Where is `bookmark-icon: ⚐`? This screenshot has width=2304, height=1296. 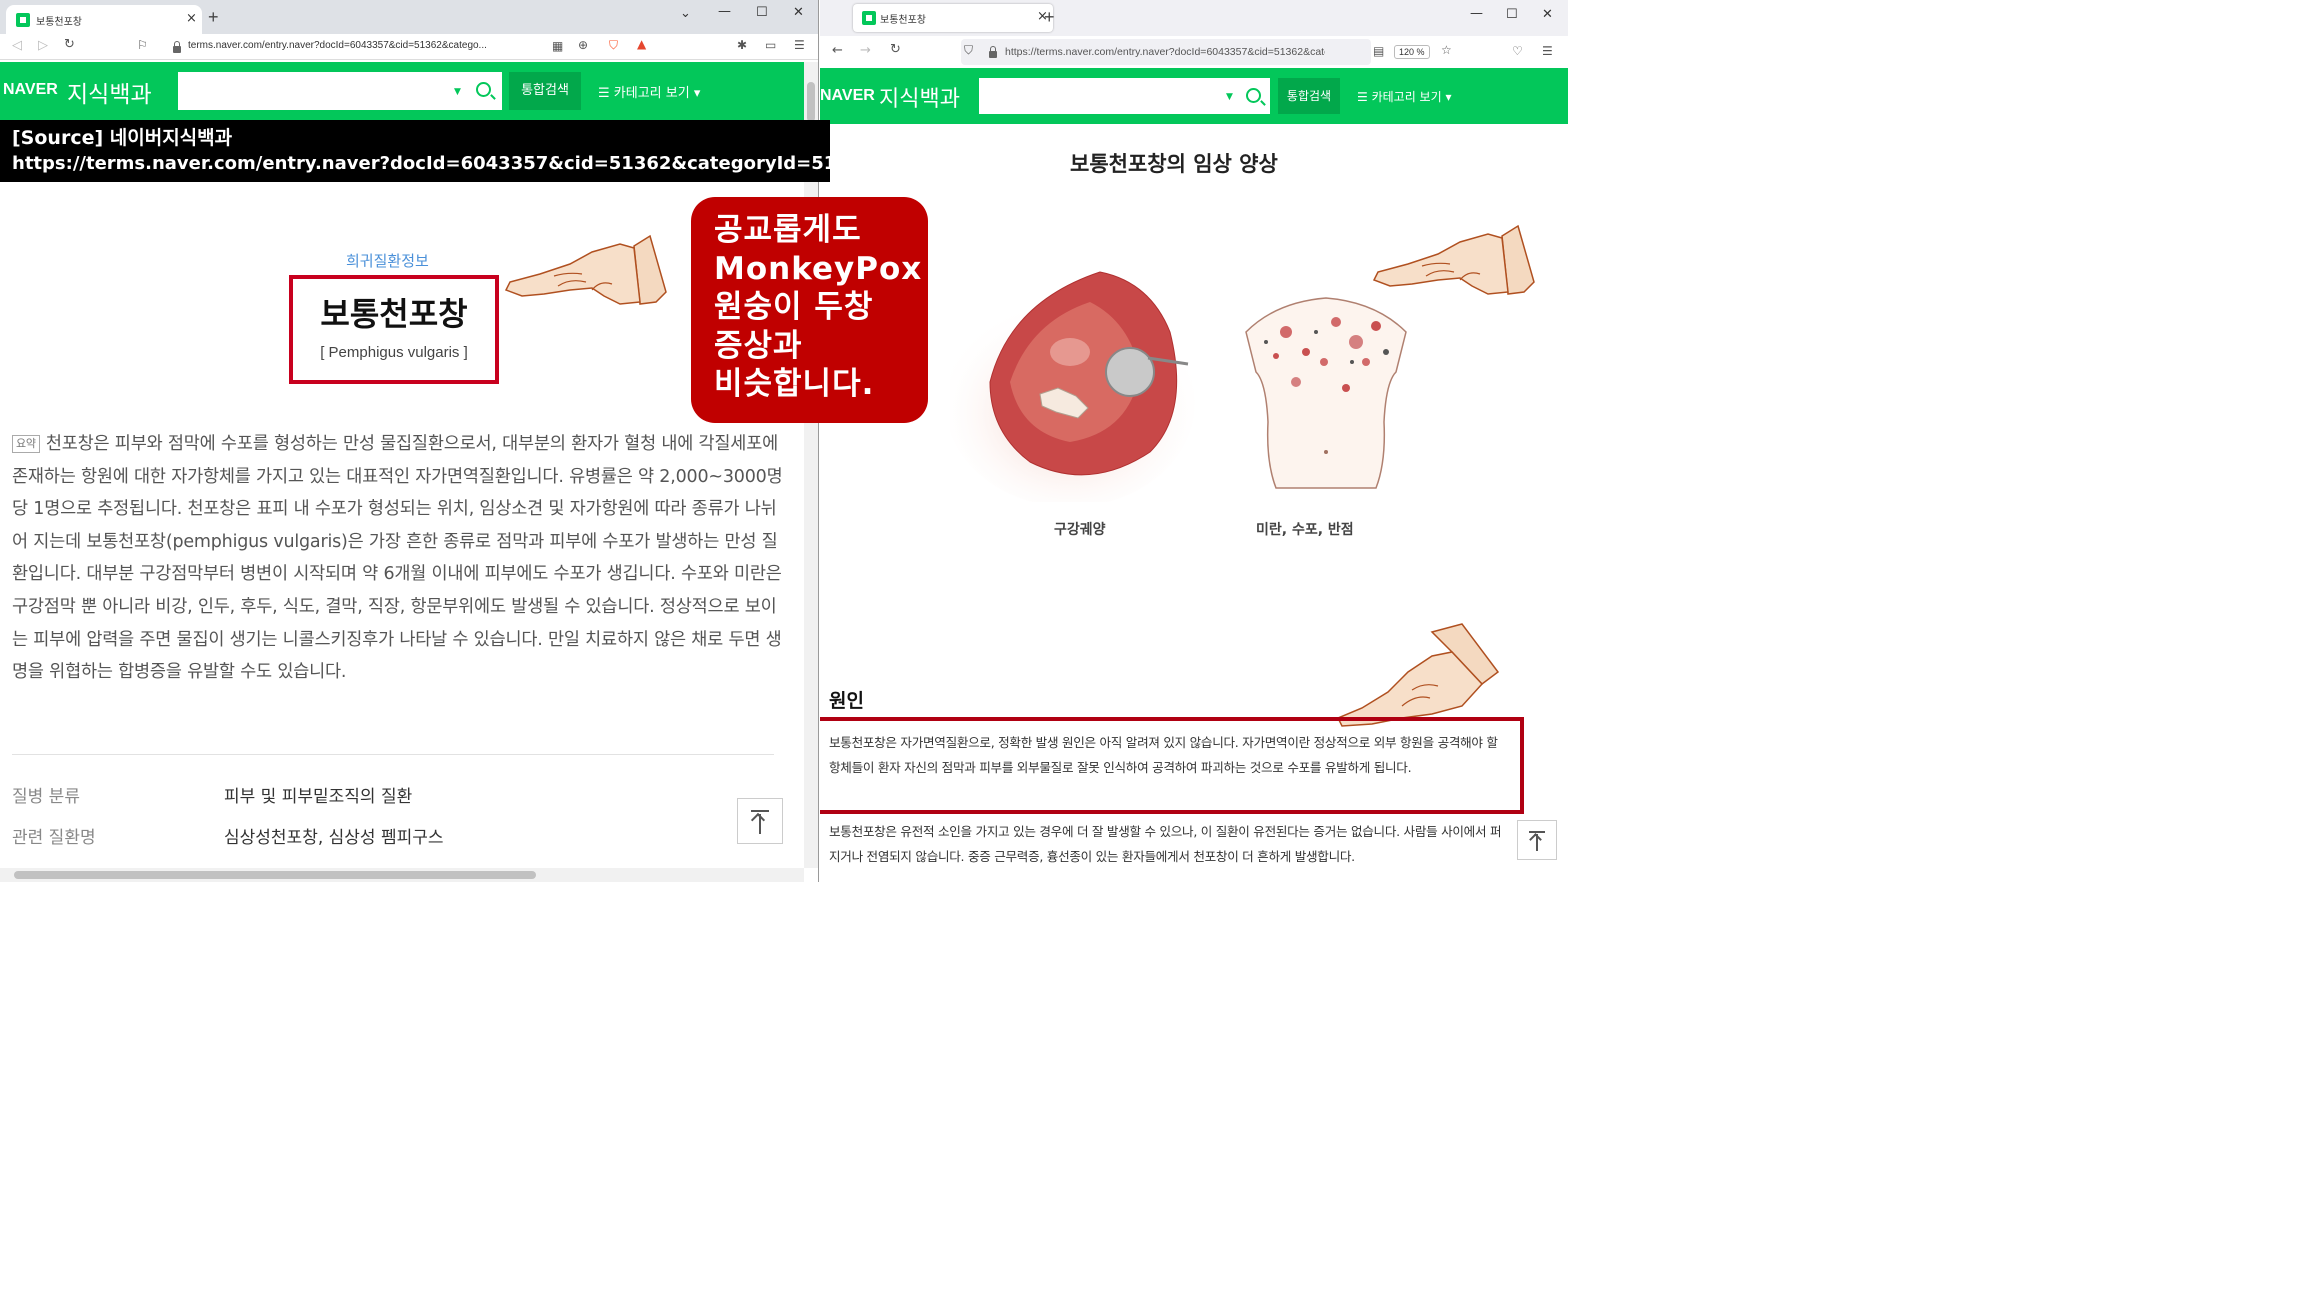 bookmark-icon: ⚐ is located at coordinates (142, 45).